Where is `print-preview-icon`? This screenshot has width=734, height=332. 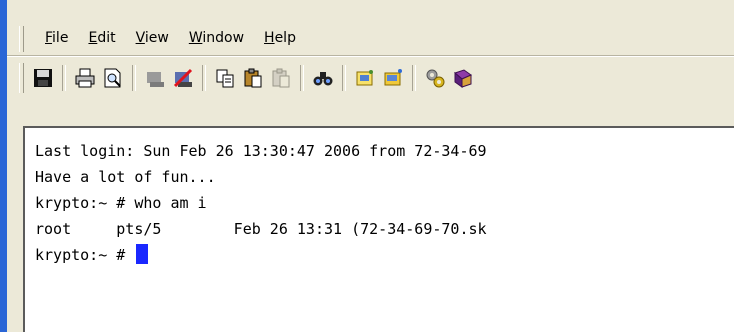
print-preview-icon is located at coordinates (112, 78).